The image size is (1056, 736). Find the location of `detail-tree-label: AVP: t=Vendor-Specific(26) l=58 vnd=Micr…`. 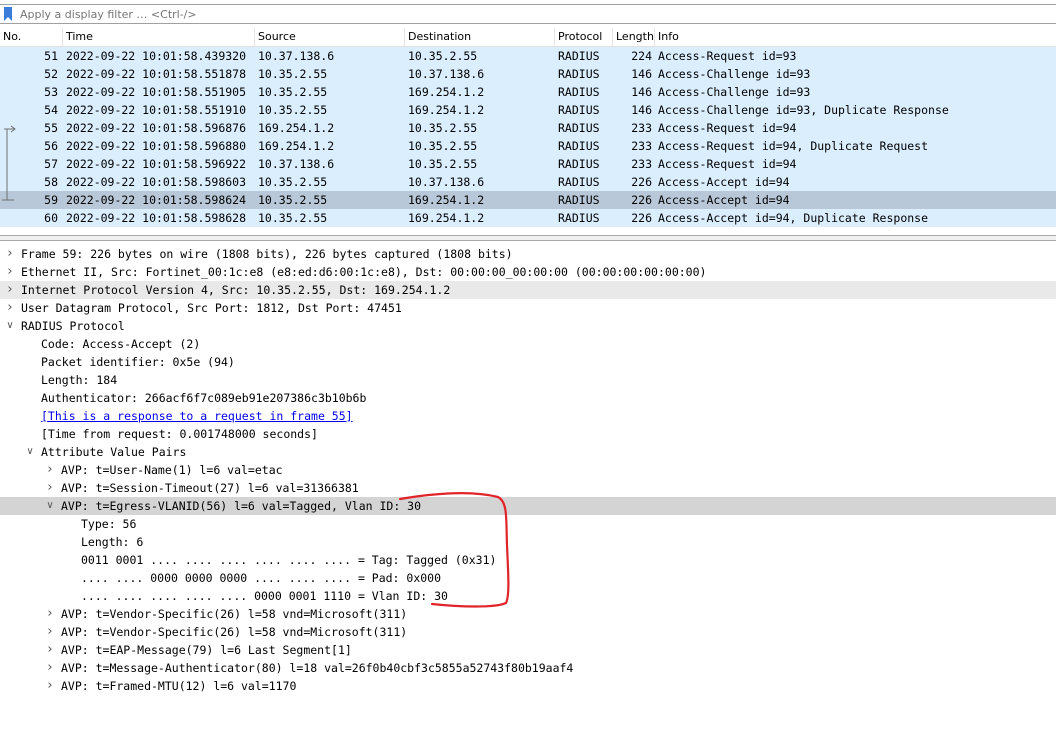

detail-tree-label: AVP: t=Vendor-Specific(26) l=58 vnd=Micr… is located at coordinates (234, 632).